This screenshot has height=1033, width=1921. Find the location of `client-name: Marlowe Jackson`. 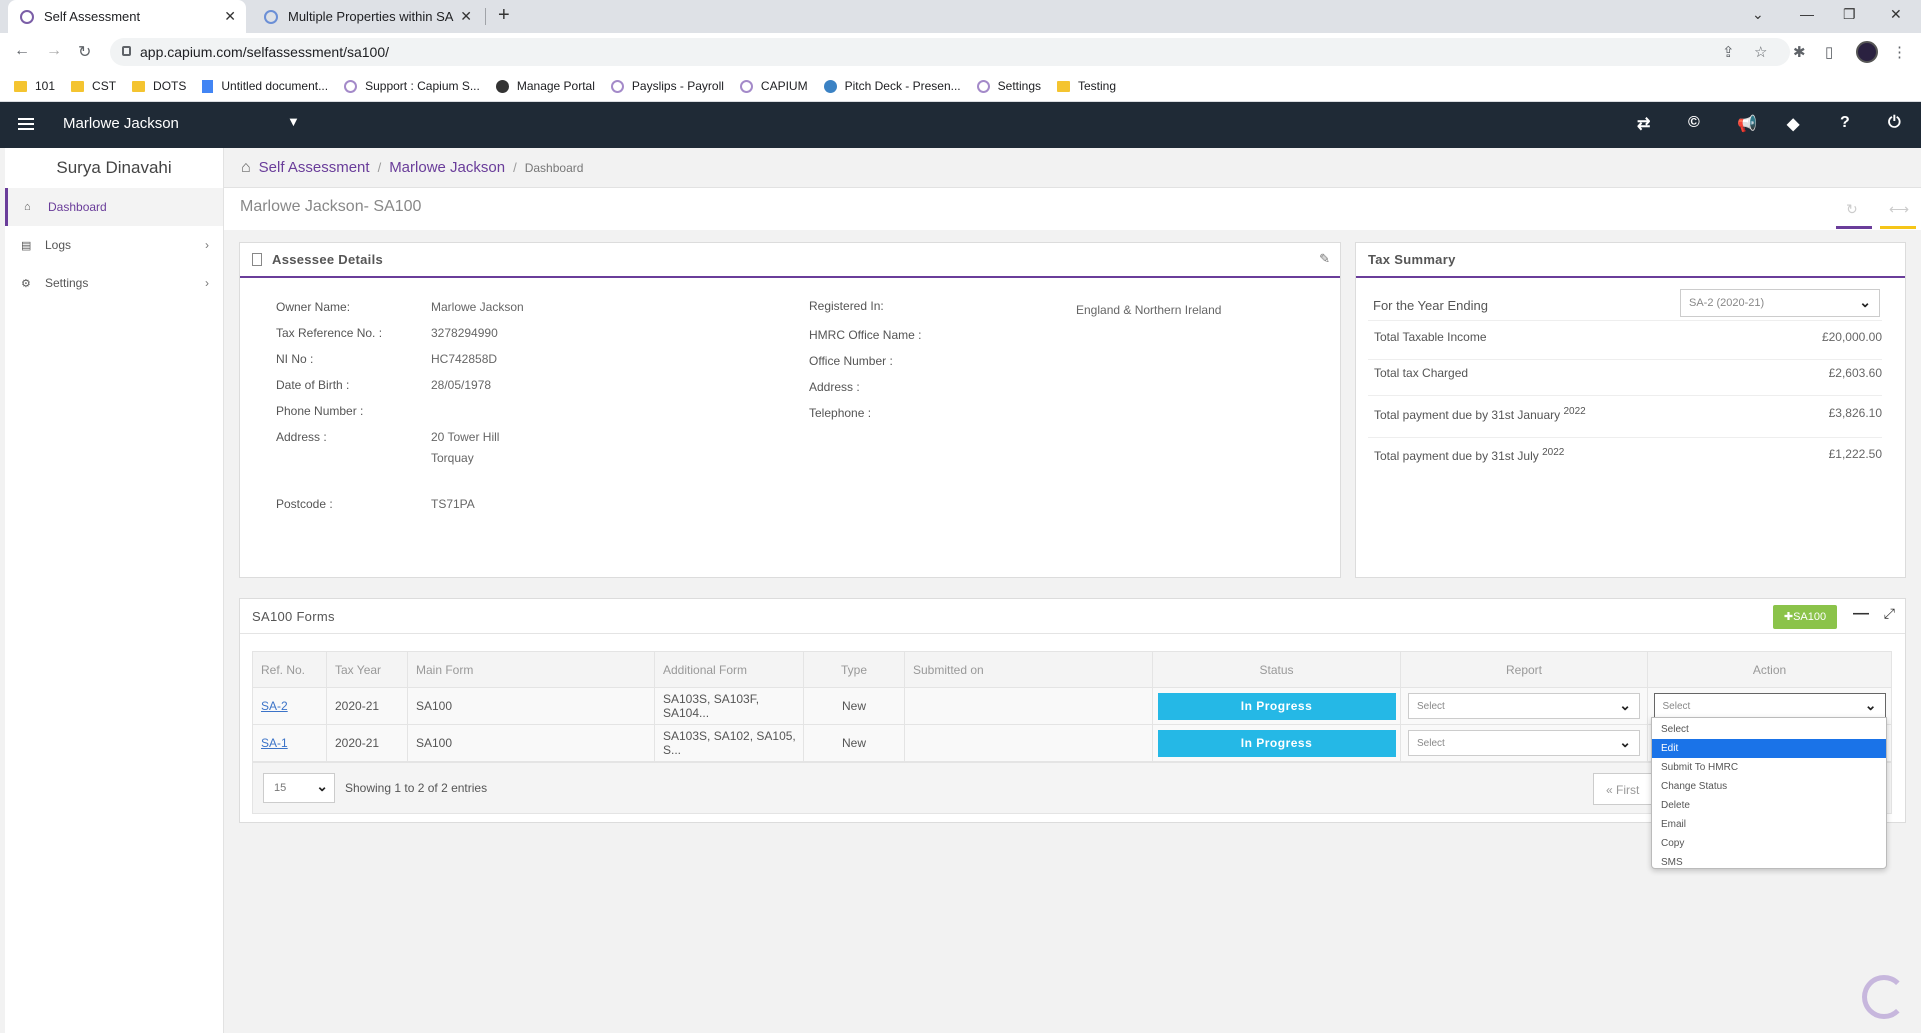

client-name: Marlowe Jackson is located at coordinates (121, 123).